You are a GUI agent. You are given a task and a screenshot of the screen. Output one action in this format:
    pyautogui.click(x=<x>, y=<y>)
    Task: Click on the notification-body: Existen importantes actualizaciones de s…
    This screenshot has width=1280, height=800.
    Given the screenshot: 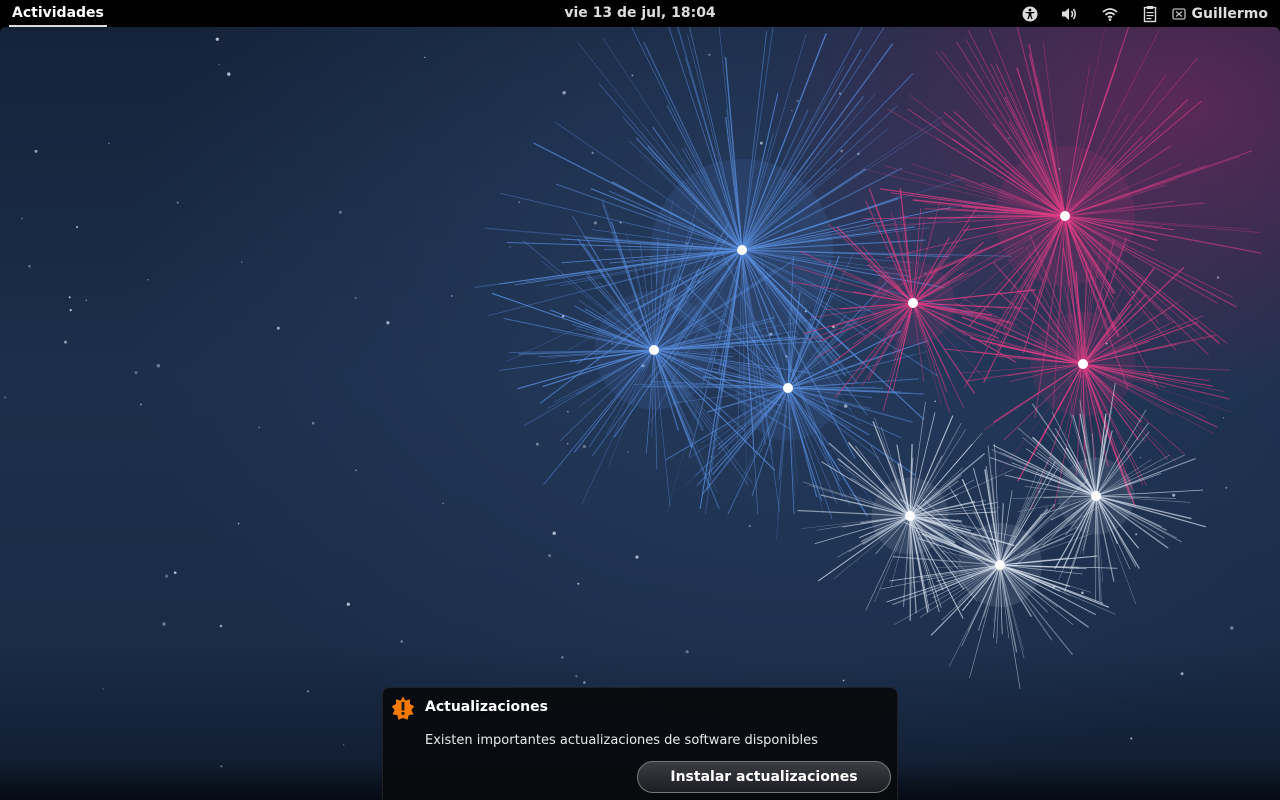 What is the action you would take?
    pyautogui.click(x=621, y=740)
    